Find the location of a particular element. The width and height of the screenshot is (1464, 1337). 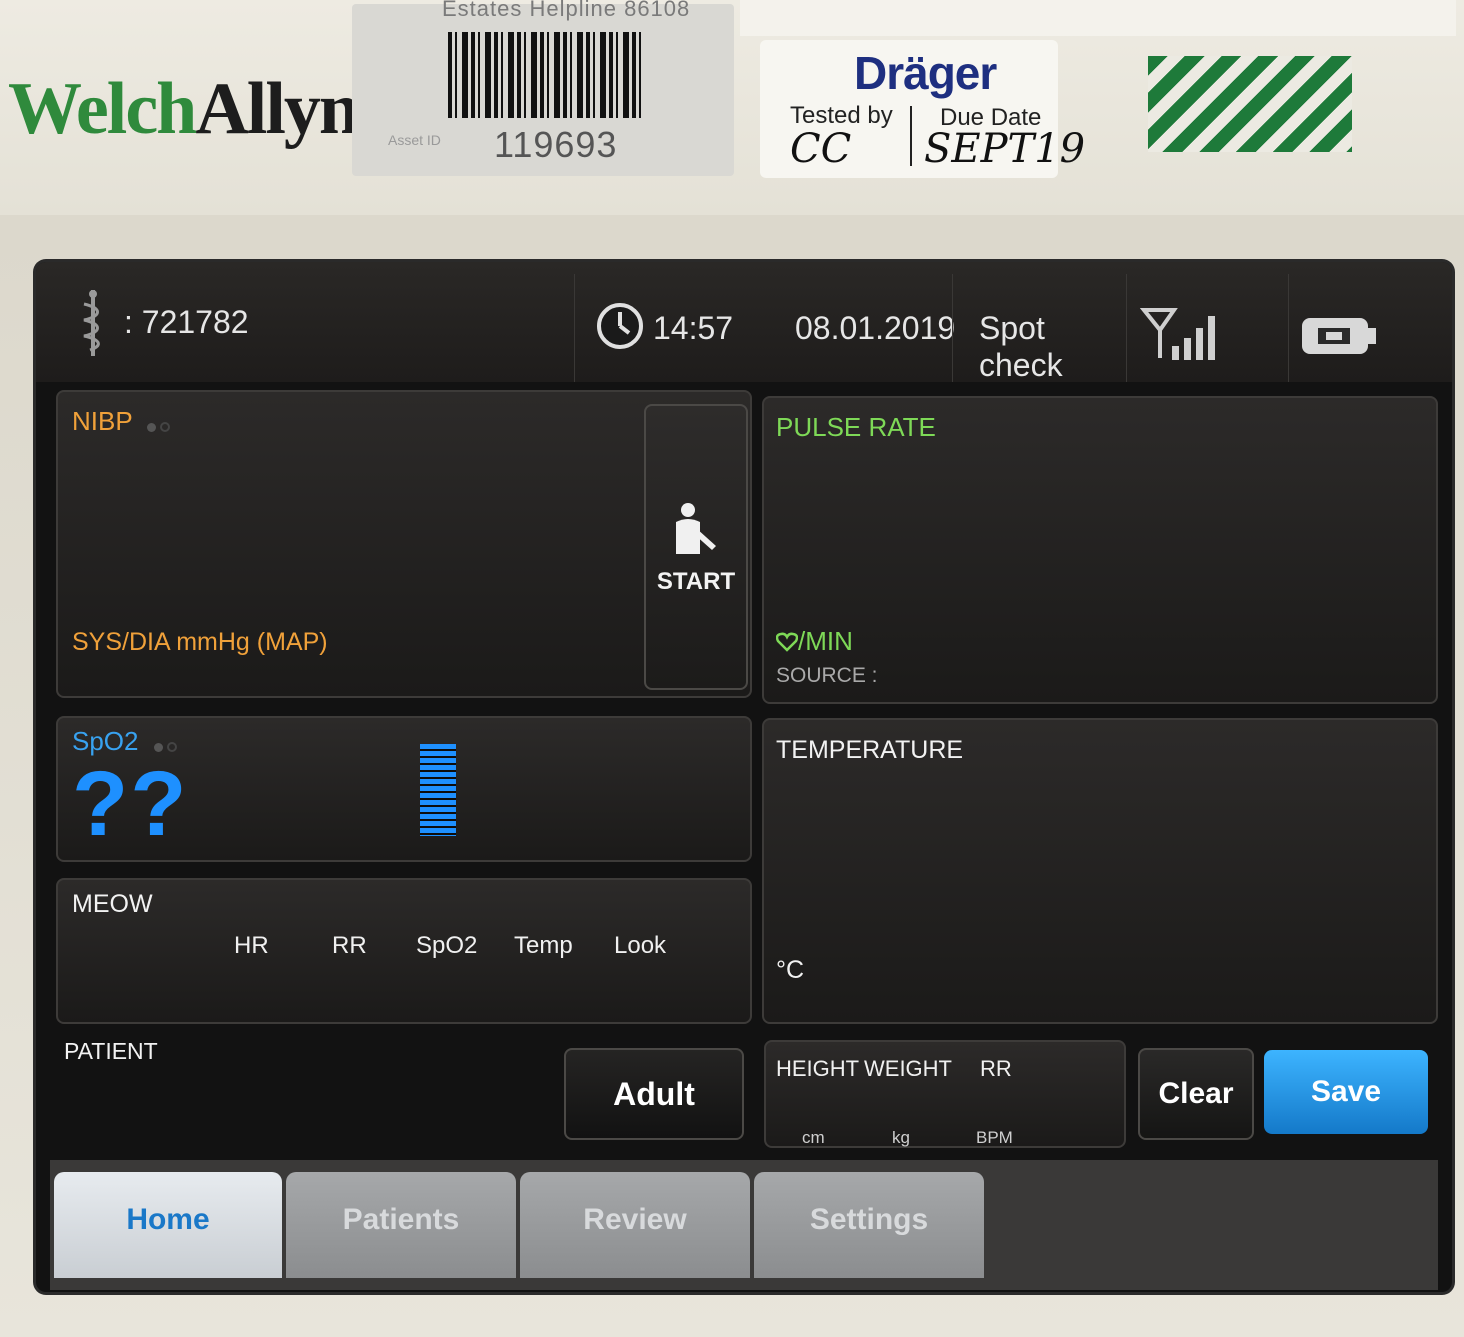

save-button: Save is located at coordinates (1346, 1092).